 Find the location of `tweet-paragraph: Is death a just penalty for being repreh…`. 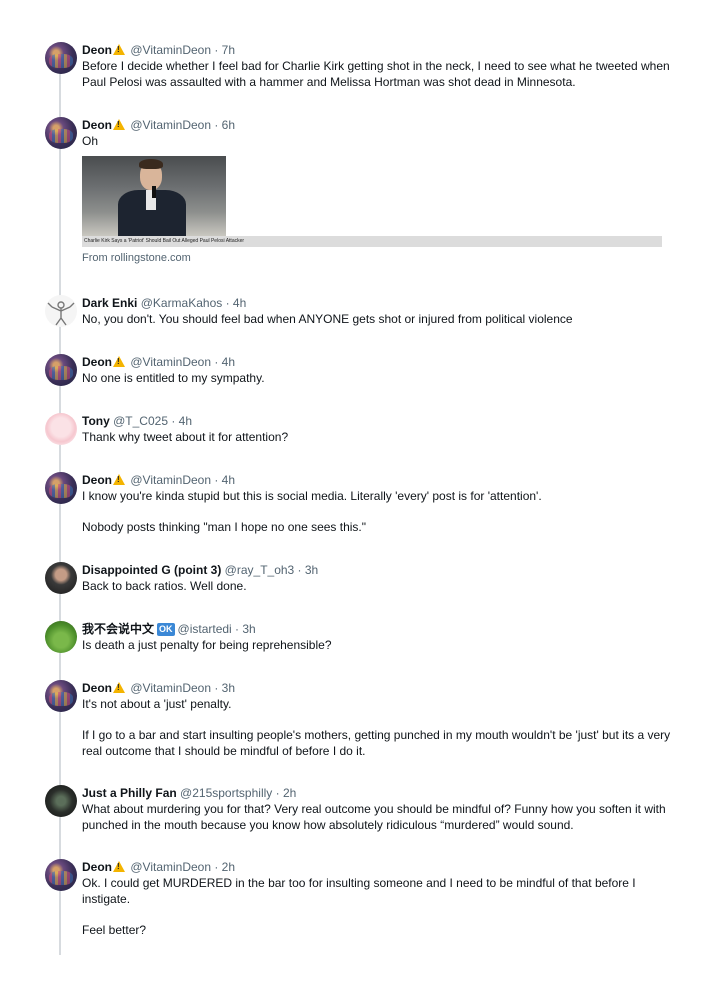

tweet-paragraph: Is death a just penalty for being repreh… is located at coordinates (207, 645).